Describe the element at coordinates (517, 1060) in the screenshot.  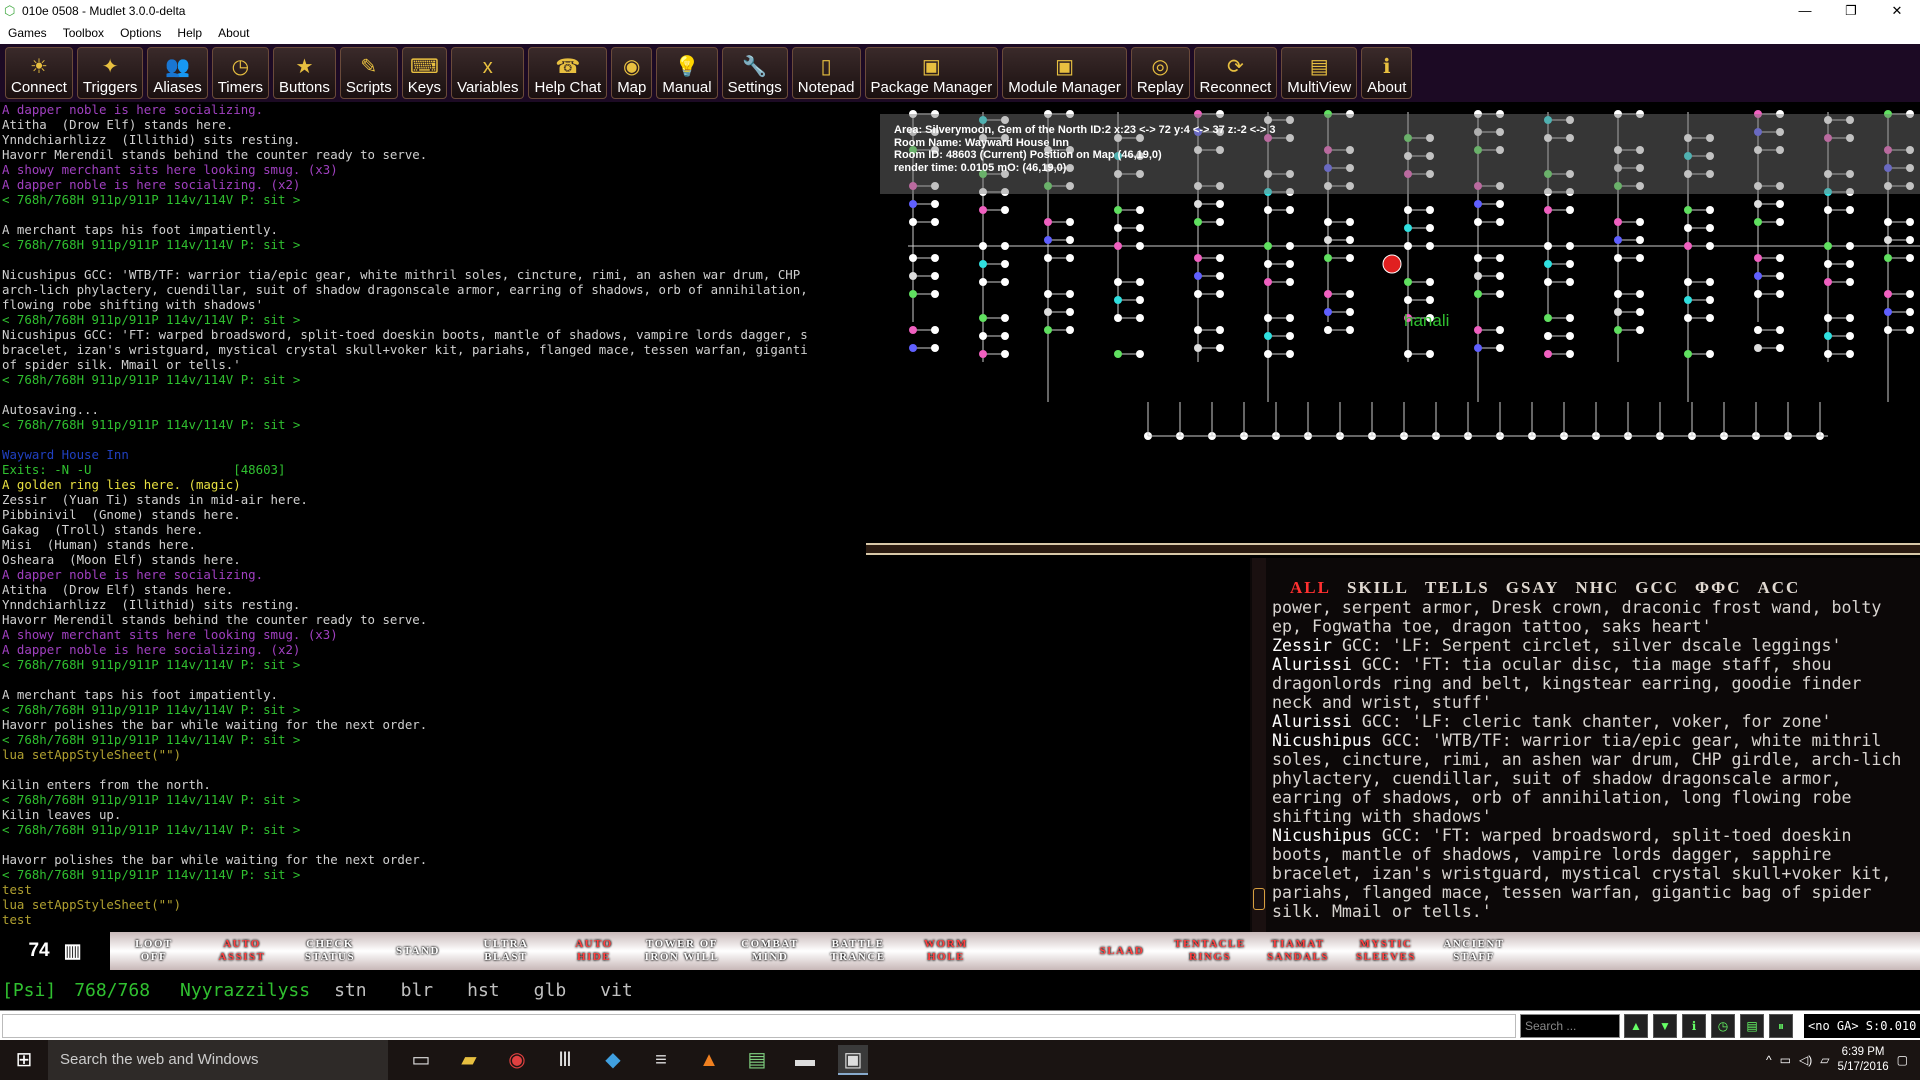
I see `chrome-icon: ◉` at that location.